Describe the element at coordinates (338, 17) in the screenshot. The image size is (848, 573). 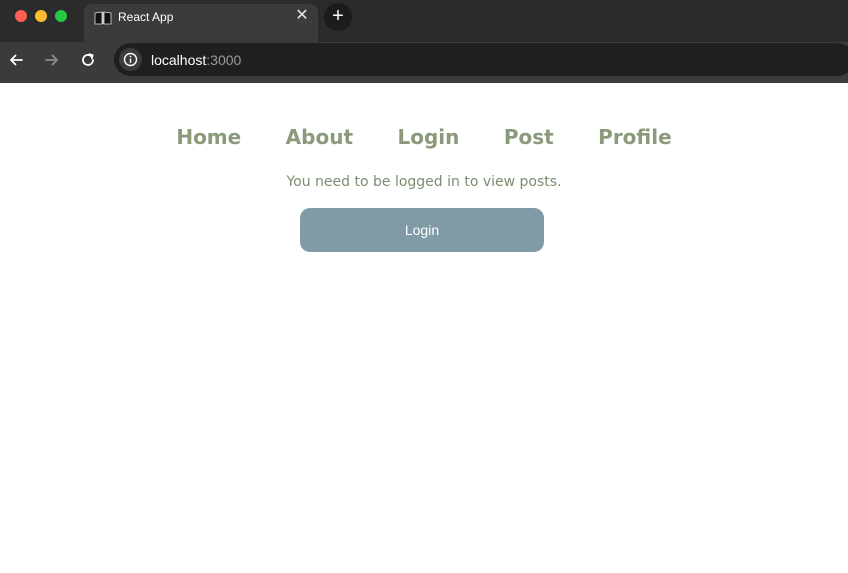
I see `new-tab-button: +` at that location.